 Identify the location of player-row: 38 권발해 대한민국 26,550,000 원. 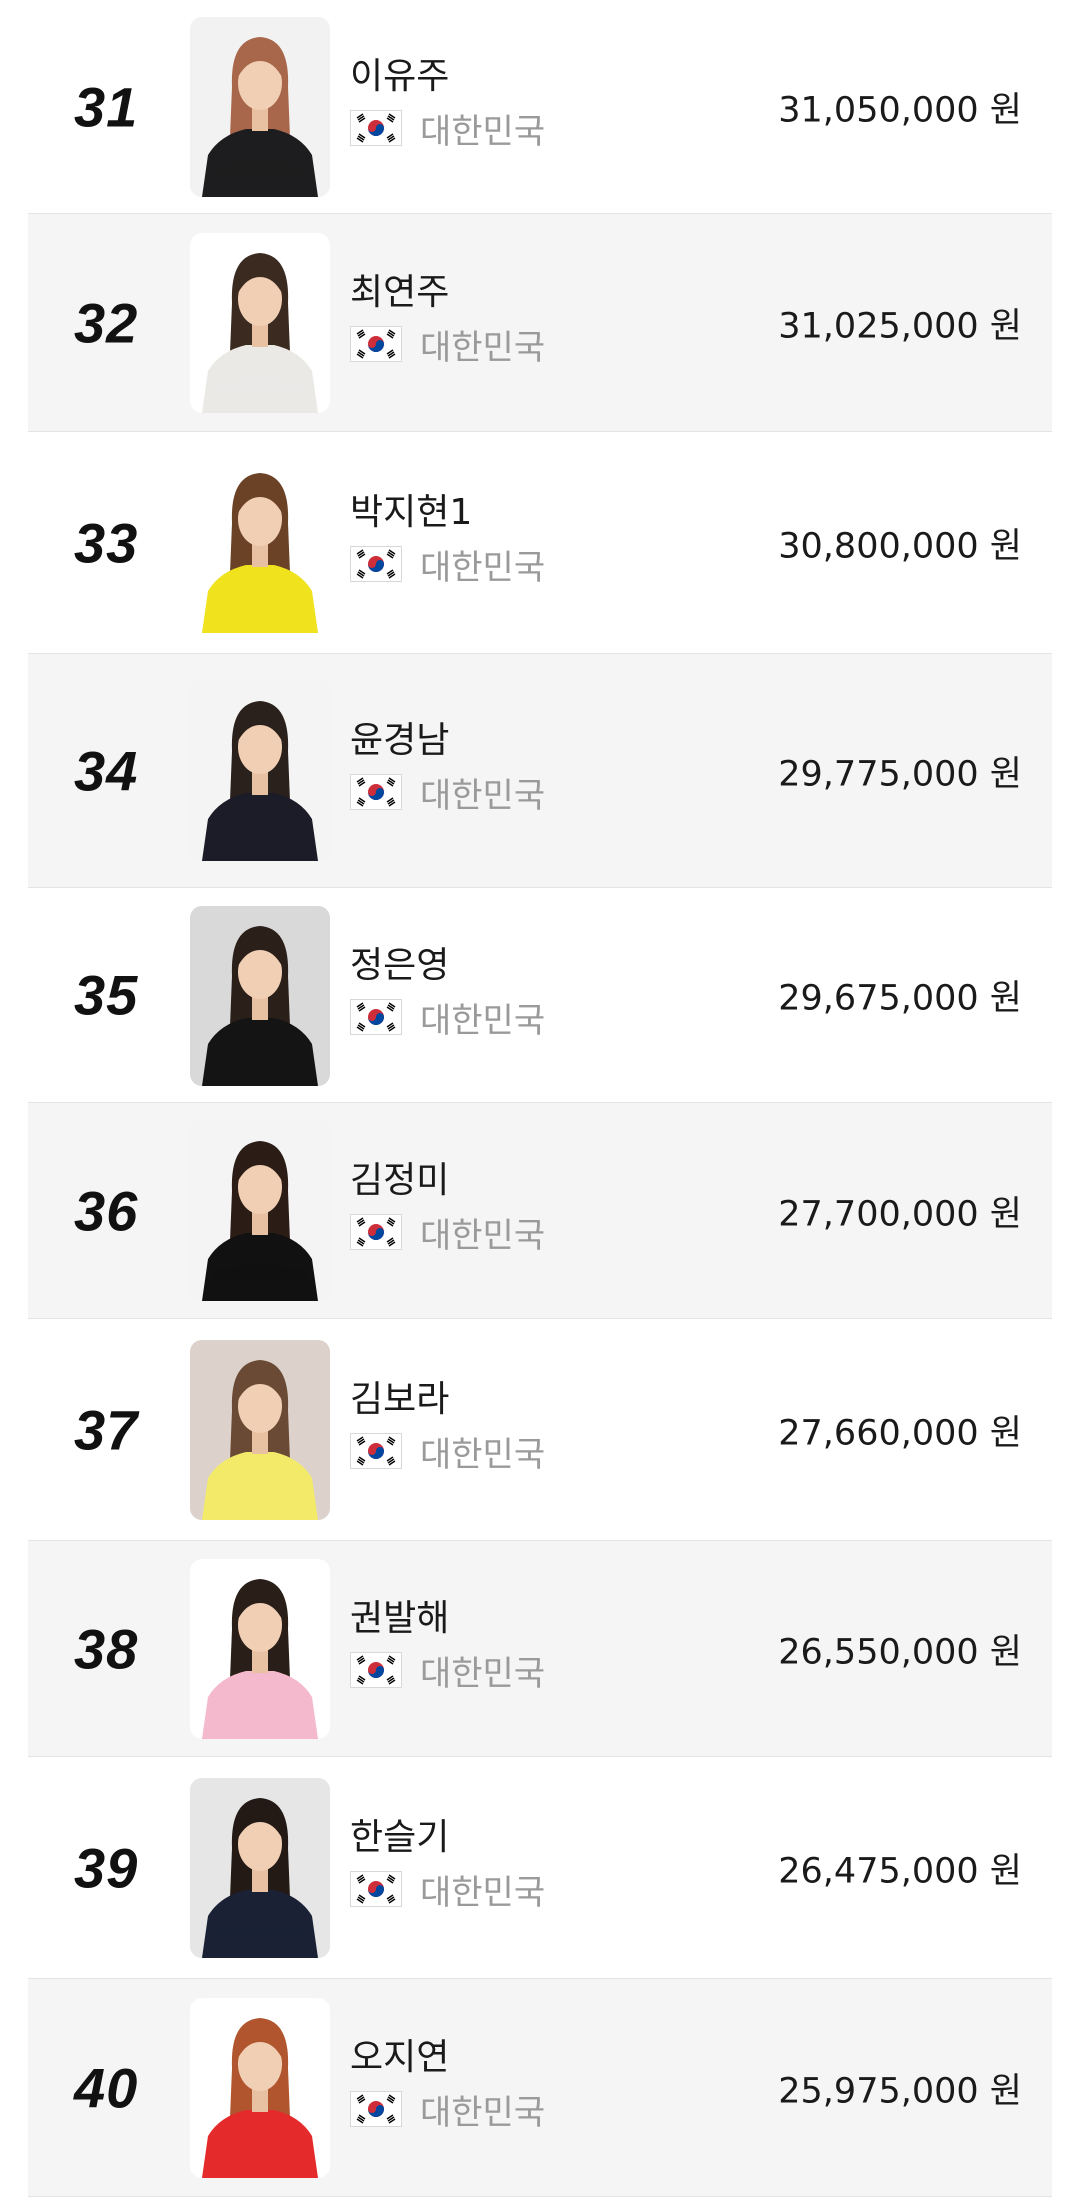
(540, 1649).